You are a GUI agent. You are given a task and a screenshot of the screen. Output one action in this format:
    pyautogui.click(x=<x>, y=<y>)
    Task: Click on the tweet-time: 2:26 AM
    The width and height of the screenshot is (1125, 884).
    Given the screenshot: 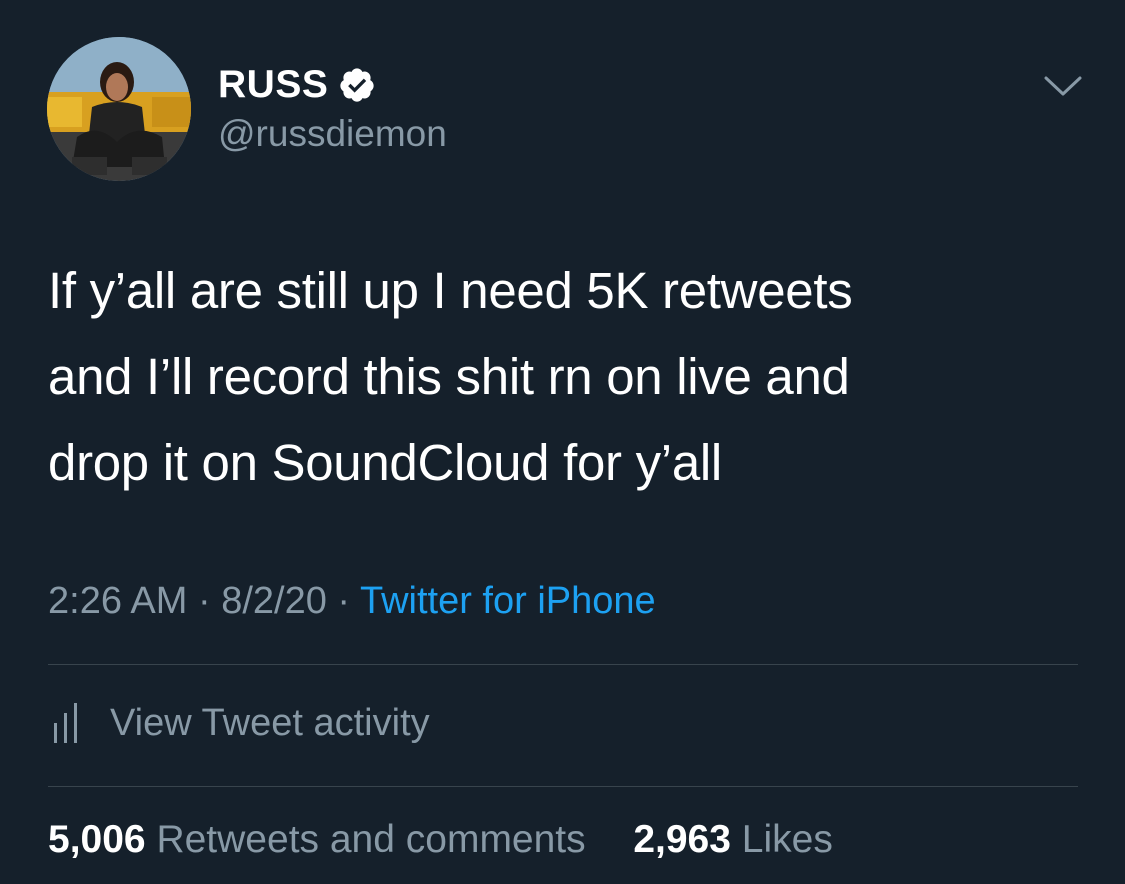 What is the action you would take?
    pyautogui.click(x=118, y=601)
    